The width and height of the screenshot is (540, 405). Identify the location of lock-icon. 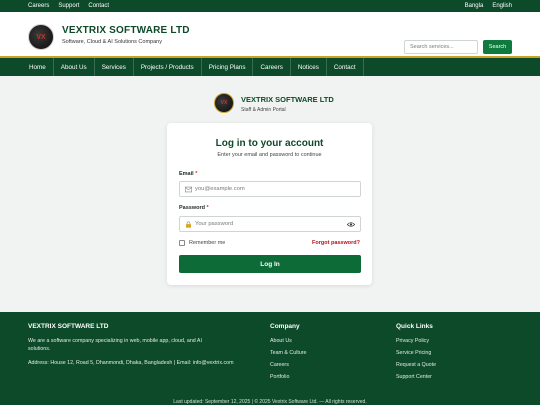
(188, 224).